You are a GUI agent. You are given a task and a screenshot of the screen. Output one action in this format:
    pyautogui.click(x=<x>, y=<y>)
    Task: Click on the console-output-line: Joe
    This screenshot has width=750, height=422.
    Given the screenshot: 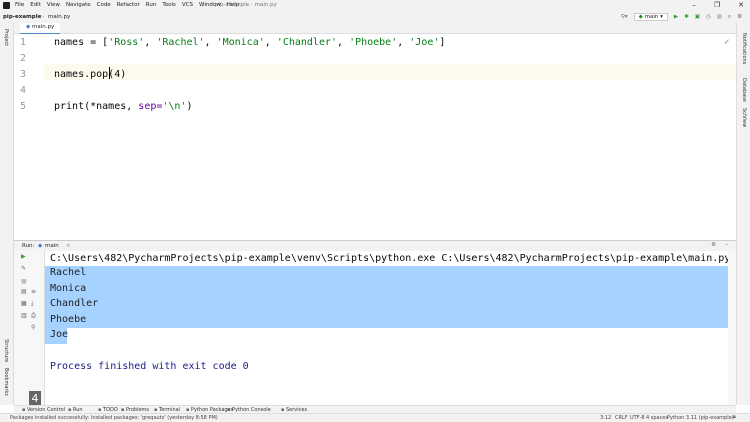 What is the action you would take?
    pyautogui.click(x=59, y=335)
    